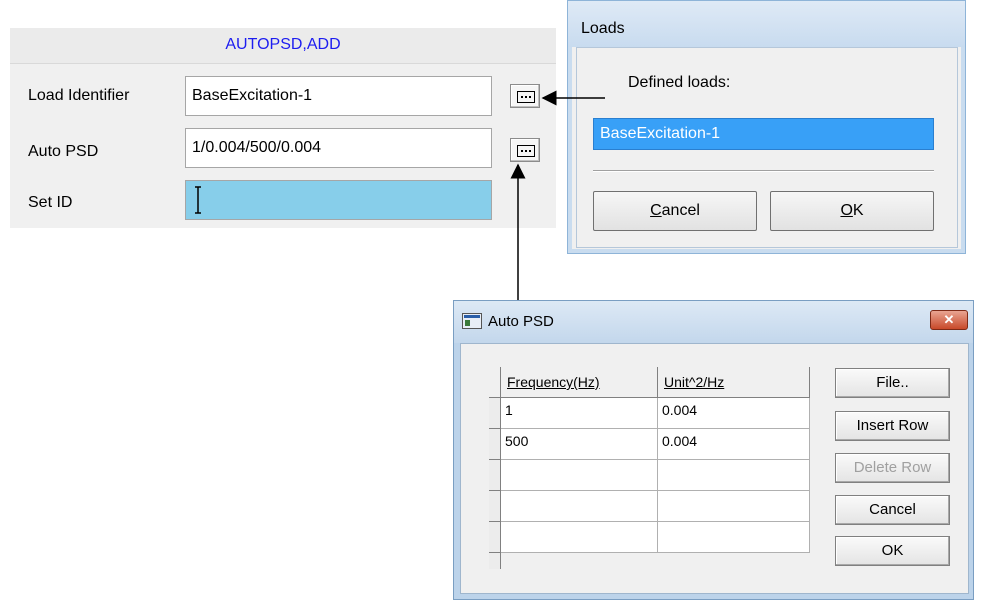 The width and height of the screenshot is (993, 600). Describe the element at coordinates (892, 510) in the screenshot. I see `psd-cancel-button: Cancel` at that location.